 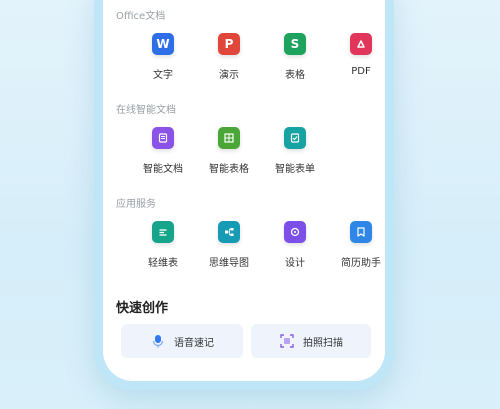 What do you see at coordinates (194, 343) in the screenshot?
I see `voice-note-label: 语音速记` at bounding box center [194, 343].